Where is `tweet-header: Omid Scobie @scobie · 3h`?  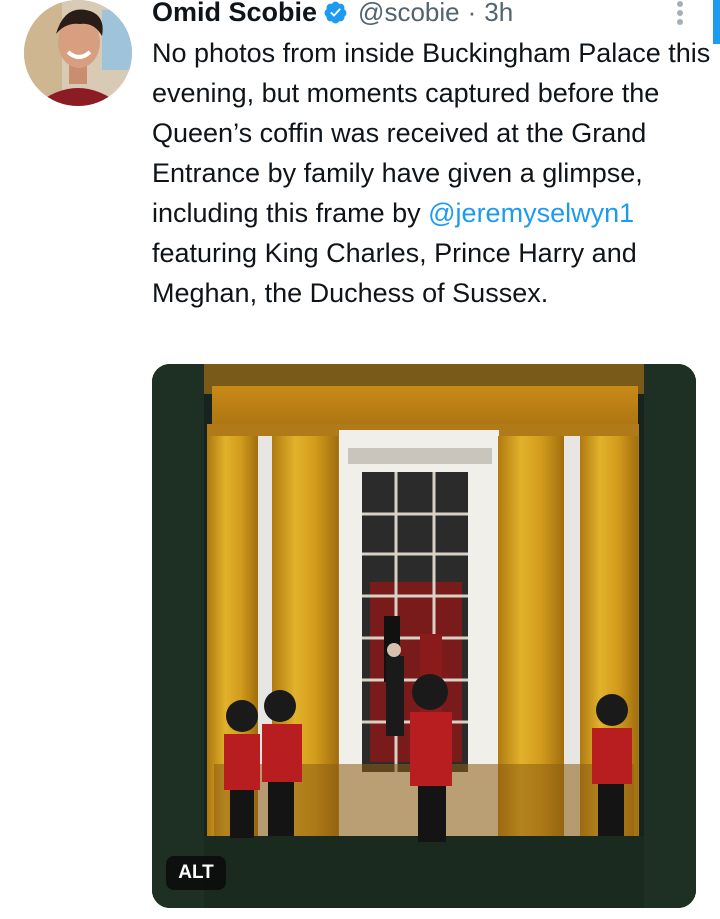
tweet-header: Omid Scobie @scobie · 3h is located at coordinates (332, 15).